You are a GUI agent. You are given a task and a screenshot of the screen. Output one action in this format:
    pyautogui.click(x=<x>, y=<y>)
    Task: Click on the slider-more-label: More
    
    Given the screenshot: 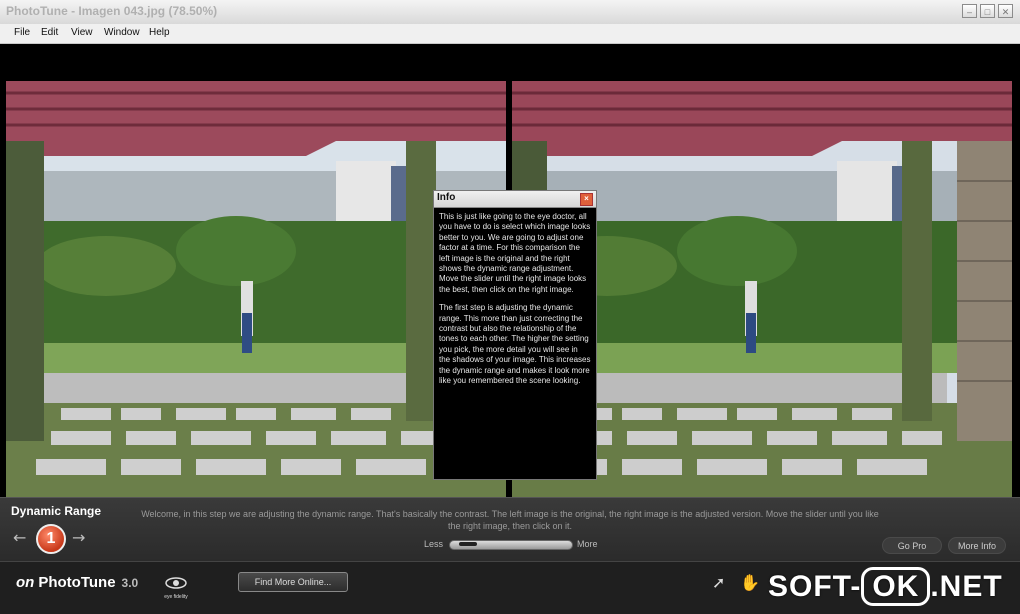 What is the action you would take?
    pyautogui.click(x=587, y=544)
    